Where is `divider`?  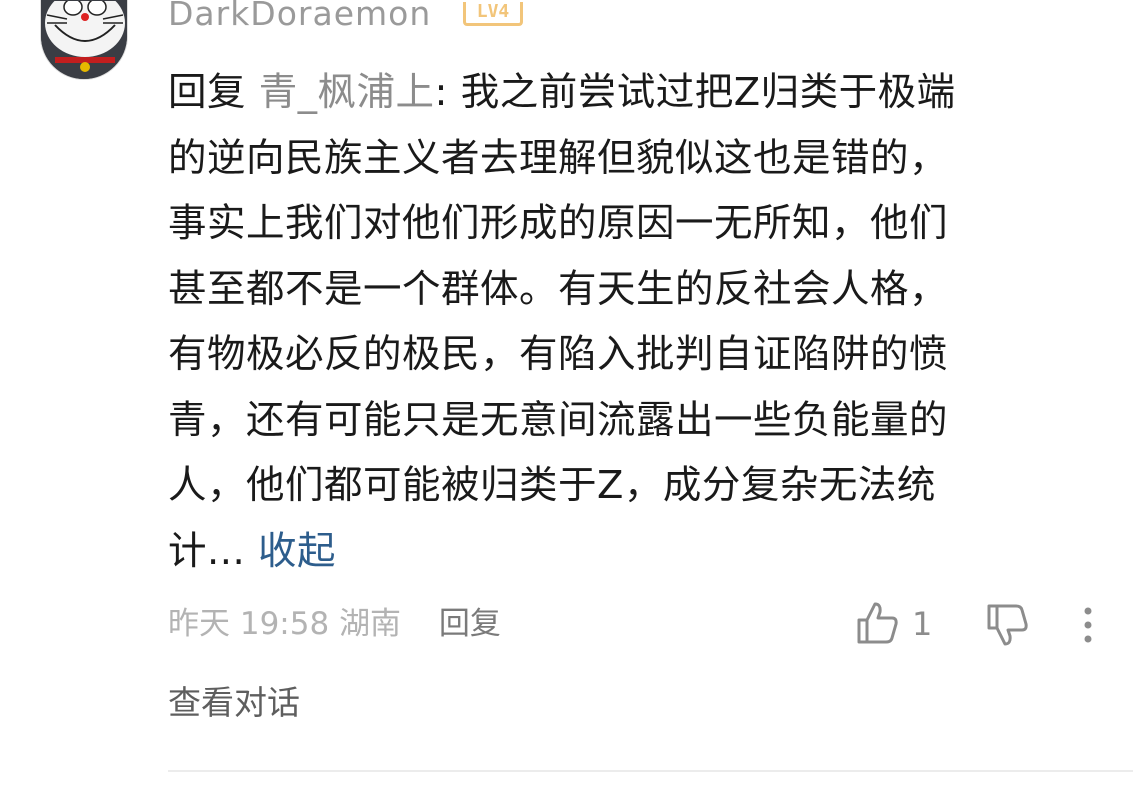
divider is located at coordinates (650, 771).